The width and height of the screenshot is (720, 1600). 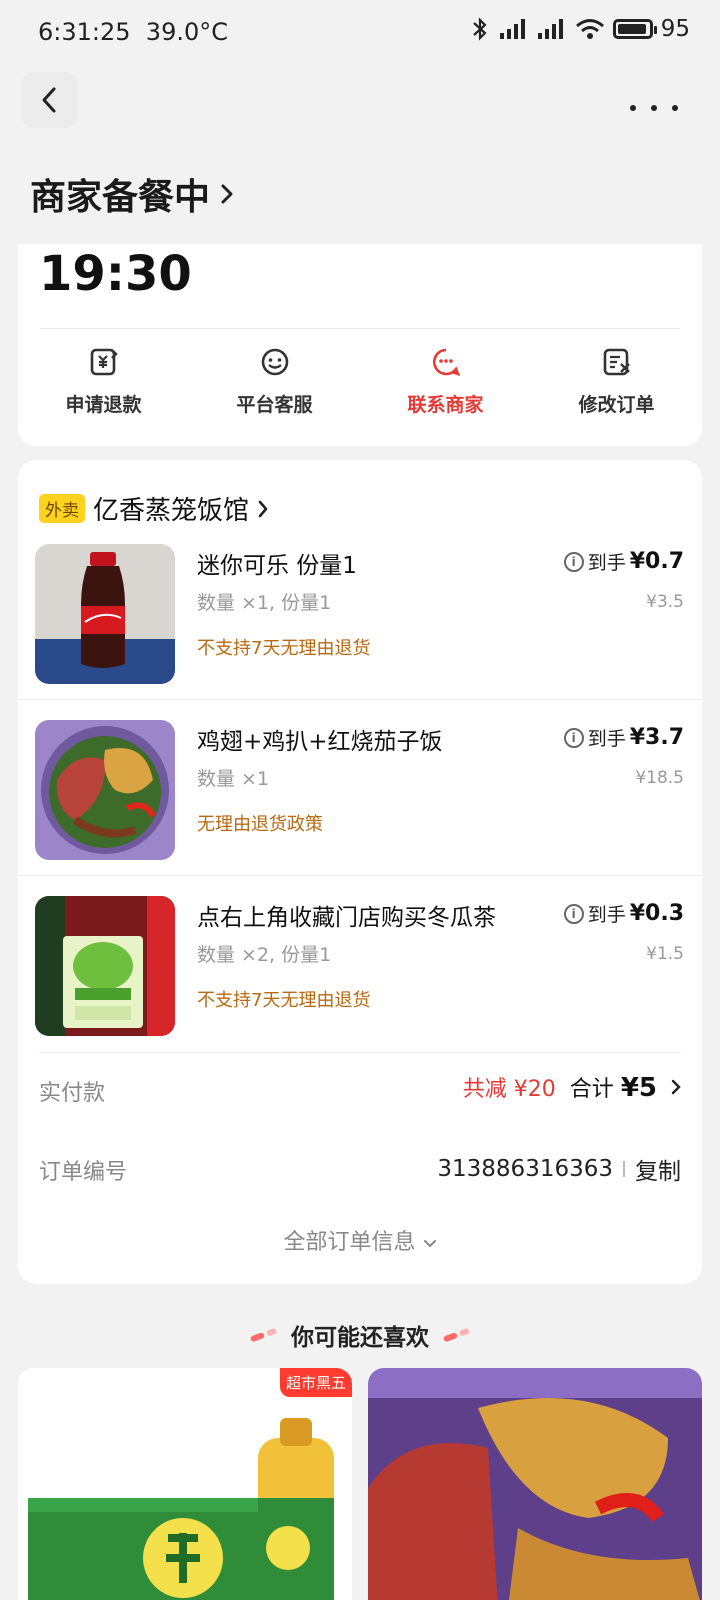 I want to click on action-label: 修改订单, so click(x=616, y=405).